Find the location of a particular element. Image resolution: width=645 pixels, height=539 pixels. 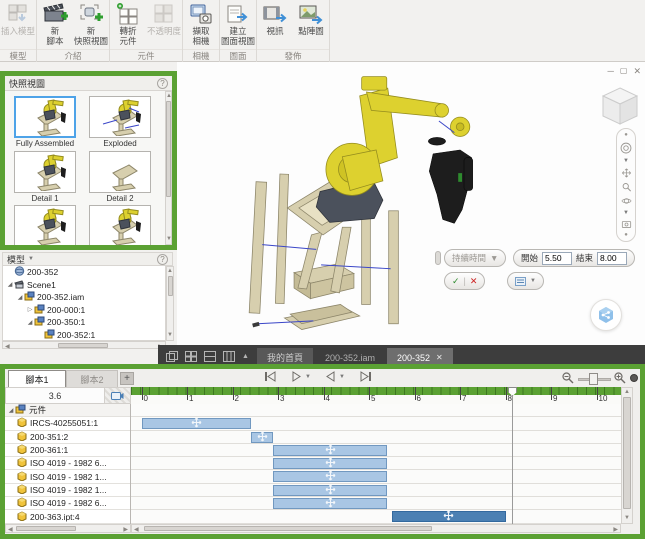

tile-windows-icon is located at coordinates (191, 356).